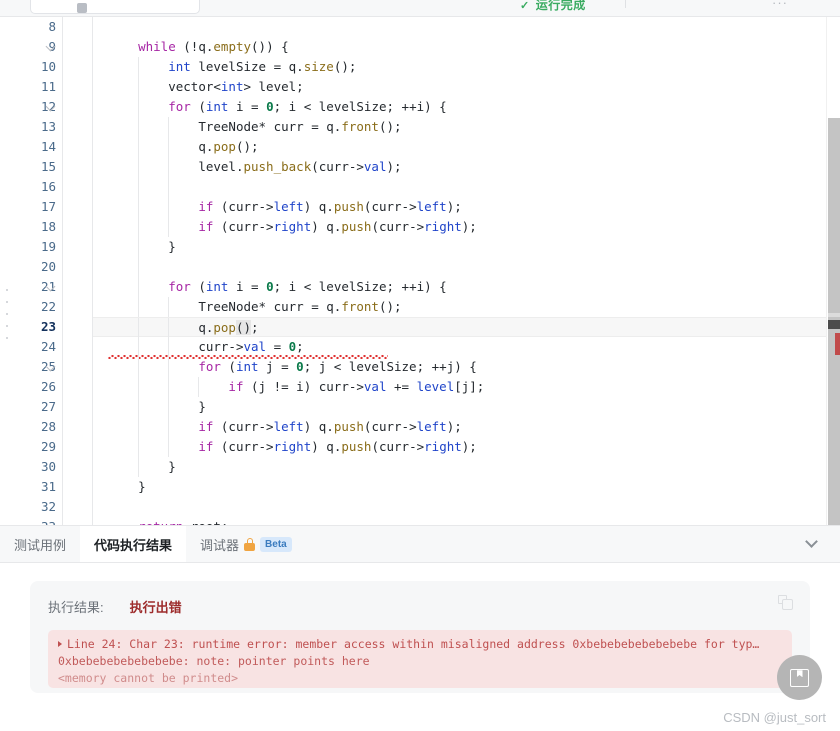  What do you see at coordinates (466, 367) in the screenshot?
I see `code-line: for (int j = 0; j < levelSize; ++j) {` at bounding box center [466, 367].